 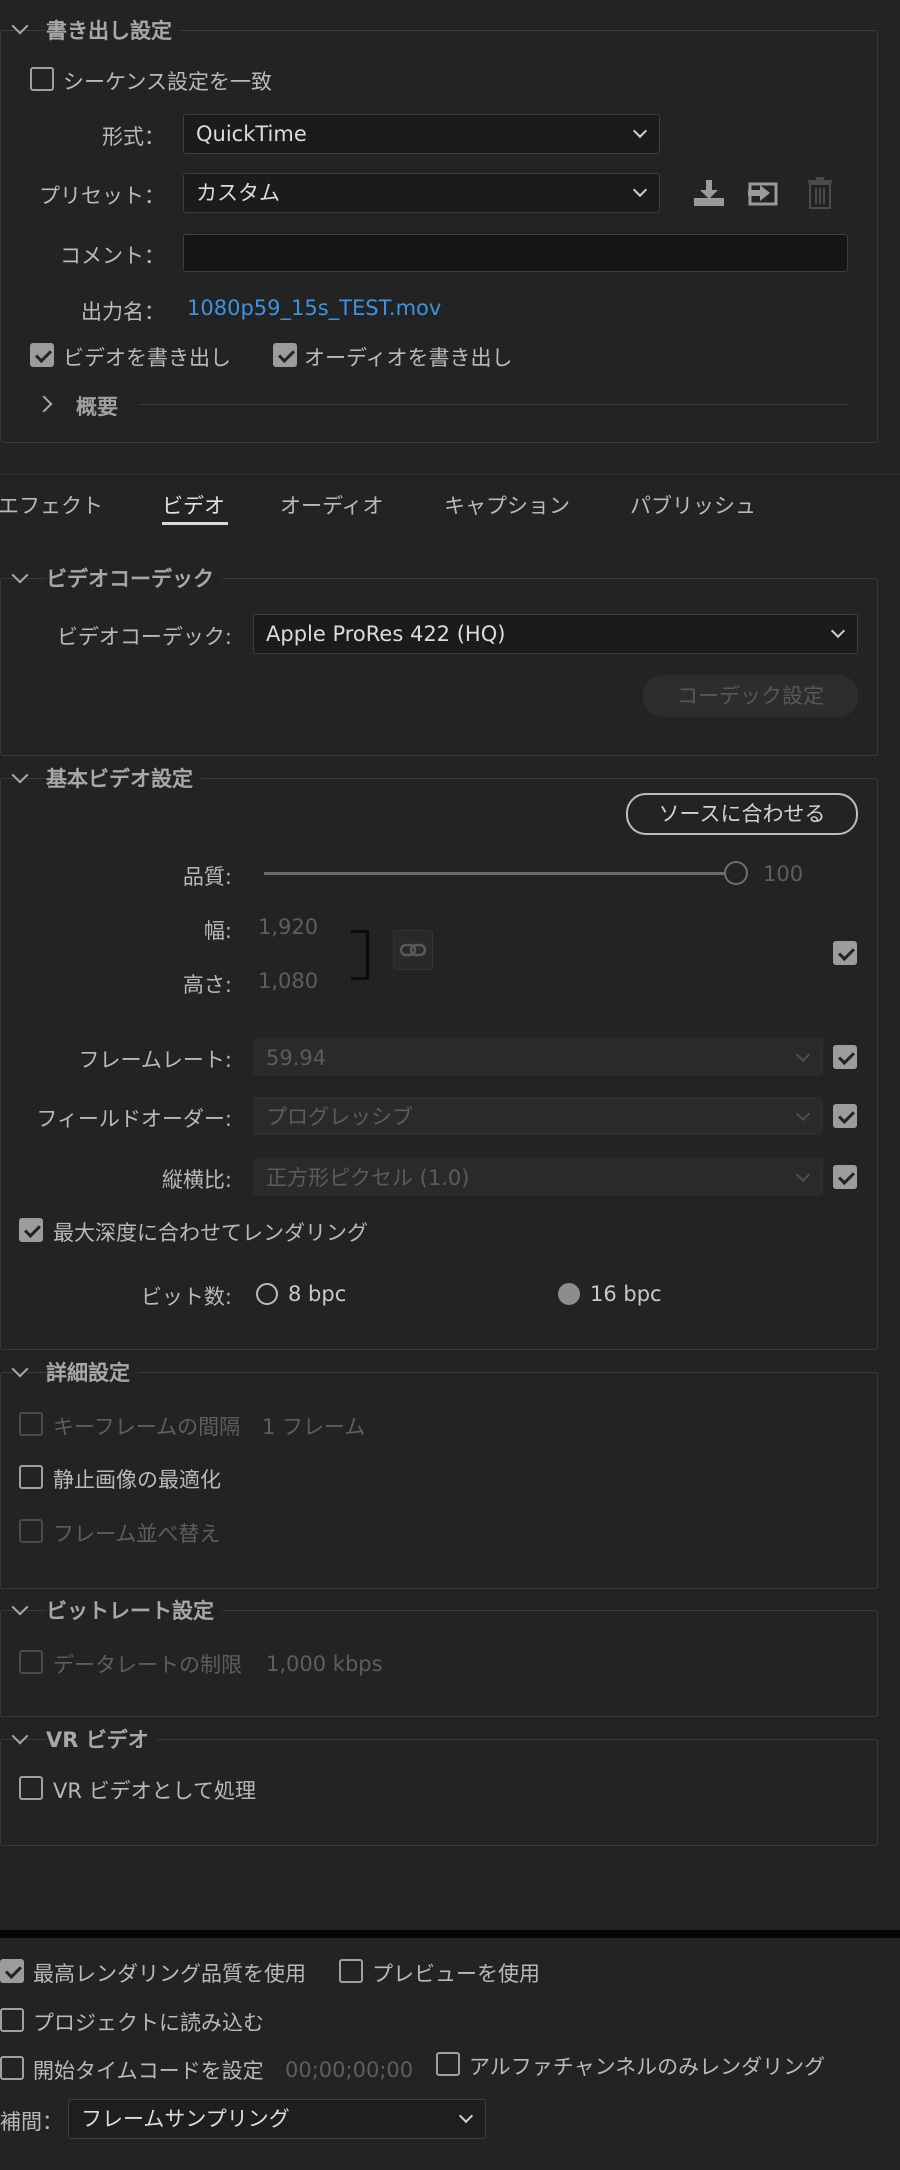 What do you see at coordinates (148, 2071) in the screenshot?
I see `start-timecode-label: 開始タイムコードを設定` at bounding box center [148, 2071].